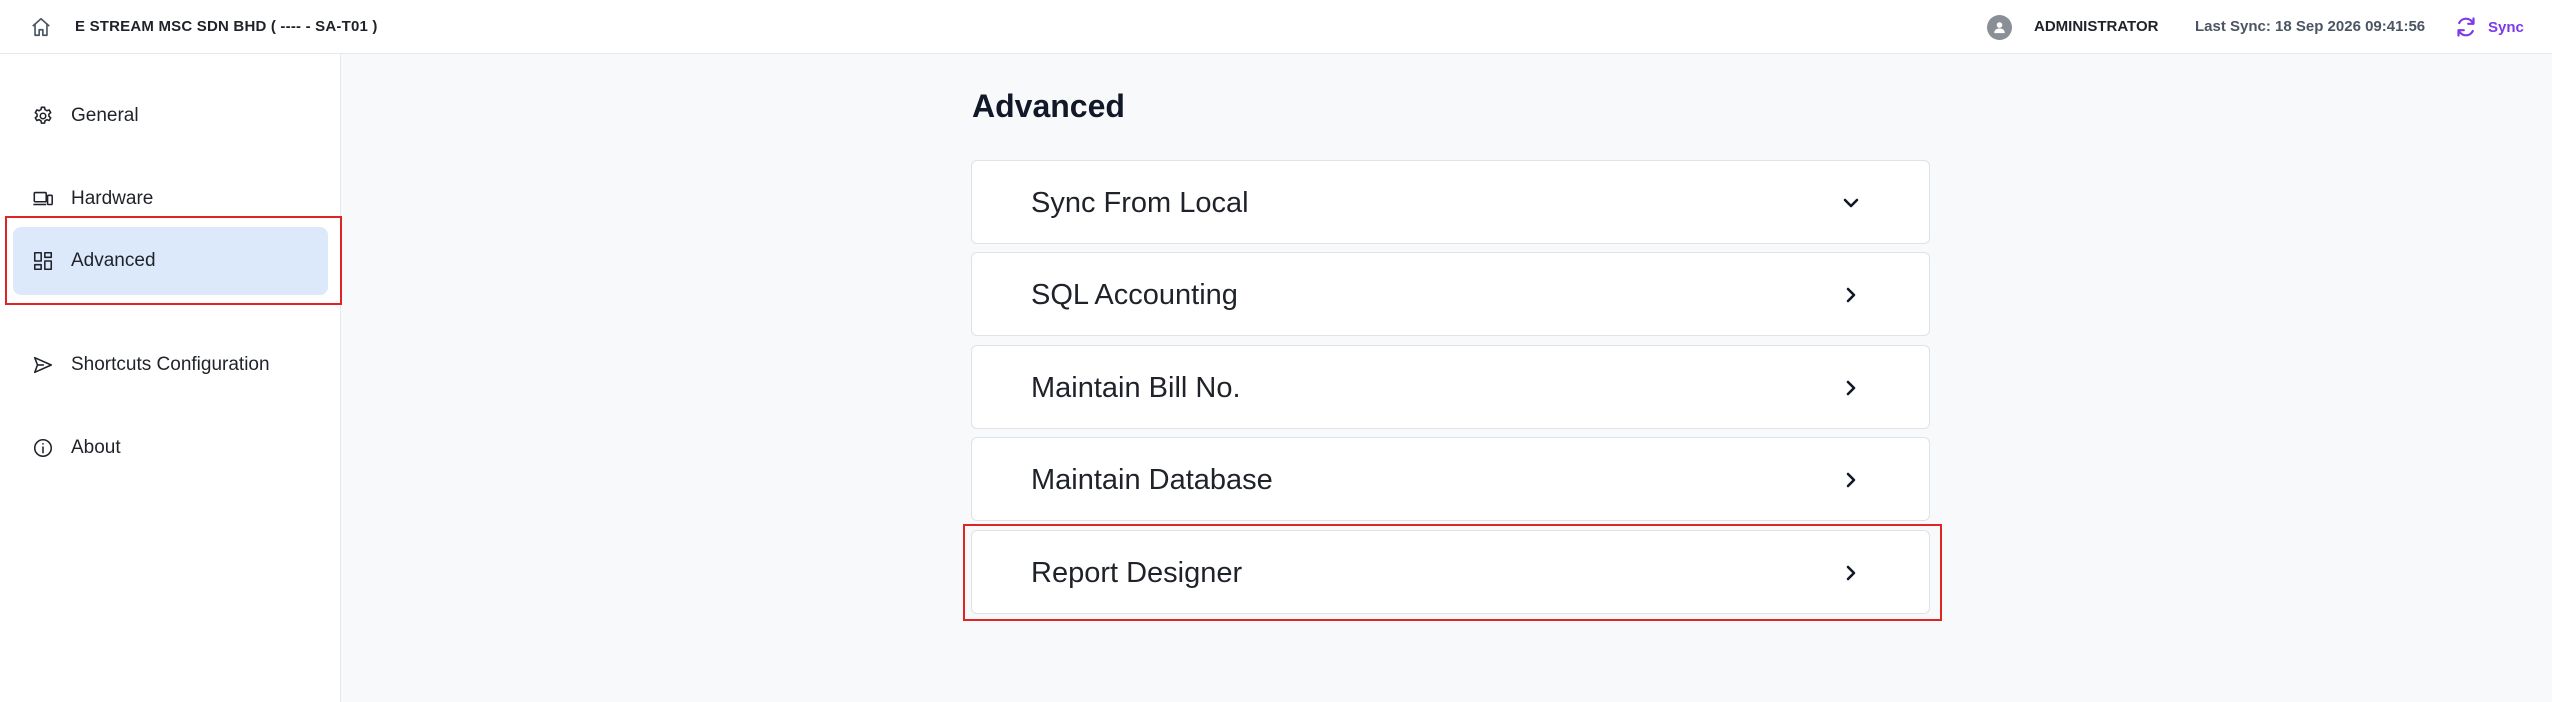  What do you see at coordinates (1048, 106) in the screenshot?
I see `page-title: Advanced` at bounding box center [1048, 106].